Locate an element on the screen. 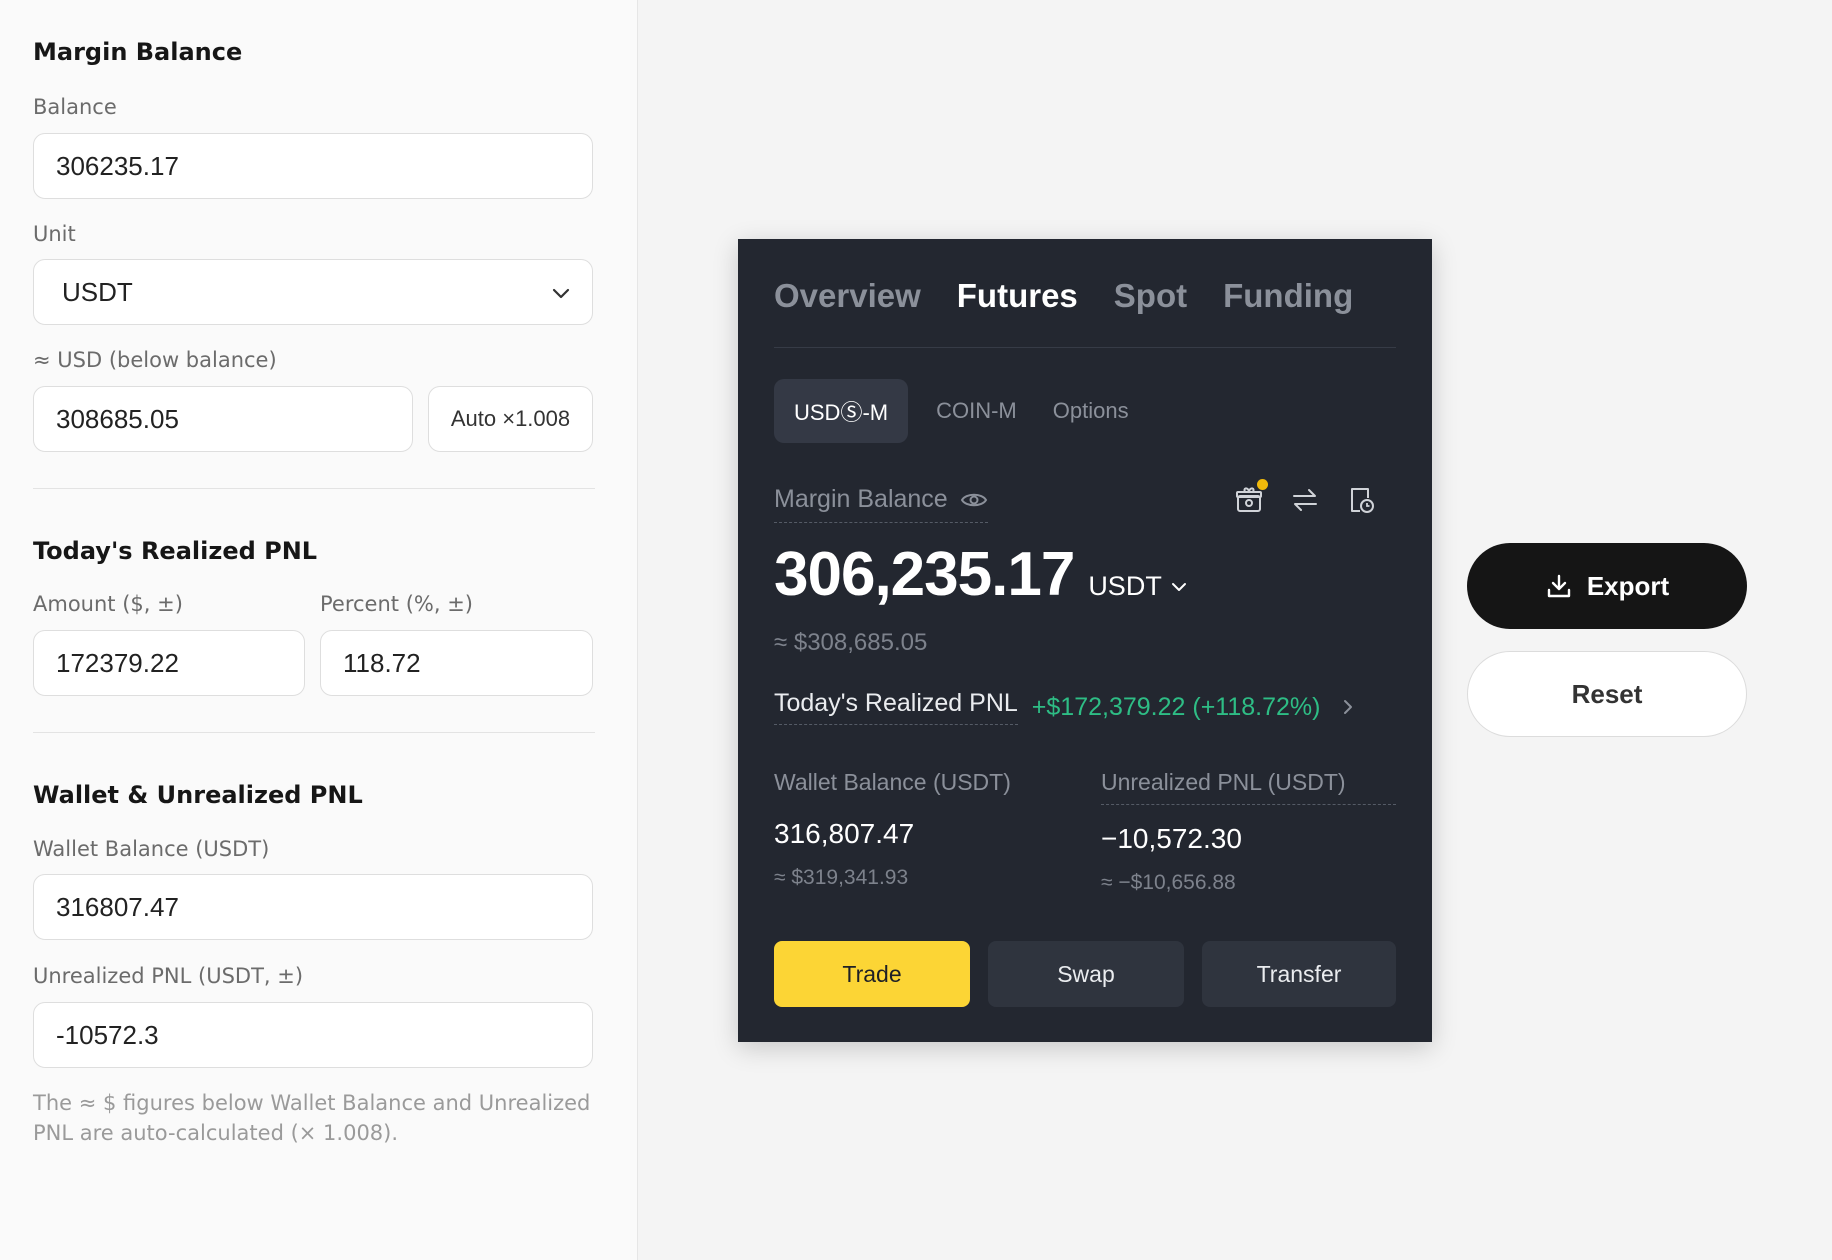 The width and height of the screenshot is (1832, 1260). history-document-icon is located at coordinates (1361, 500).